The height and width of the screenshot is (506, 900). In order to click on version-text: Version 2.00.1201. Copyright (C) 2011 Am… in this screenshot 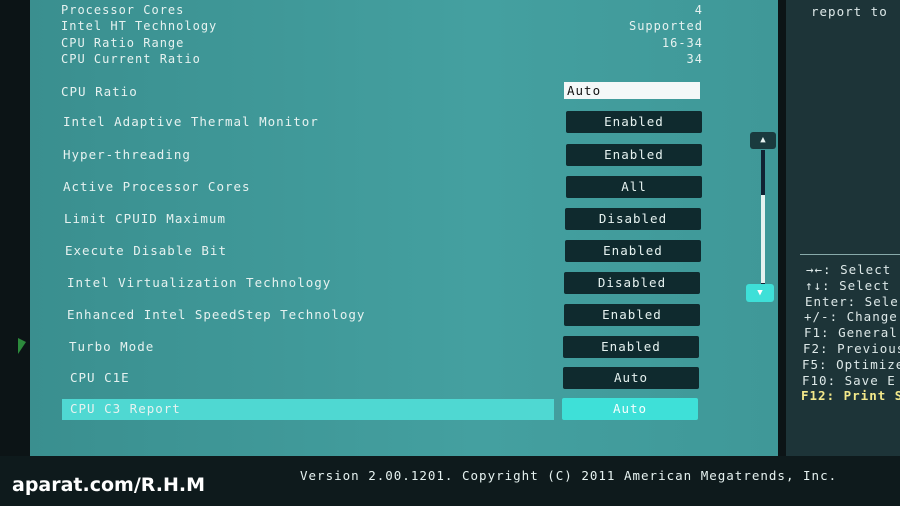, I will do `click(569, 475)`.